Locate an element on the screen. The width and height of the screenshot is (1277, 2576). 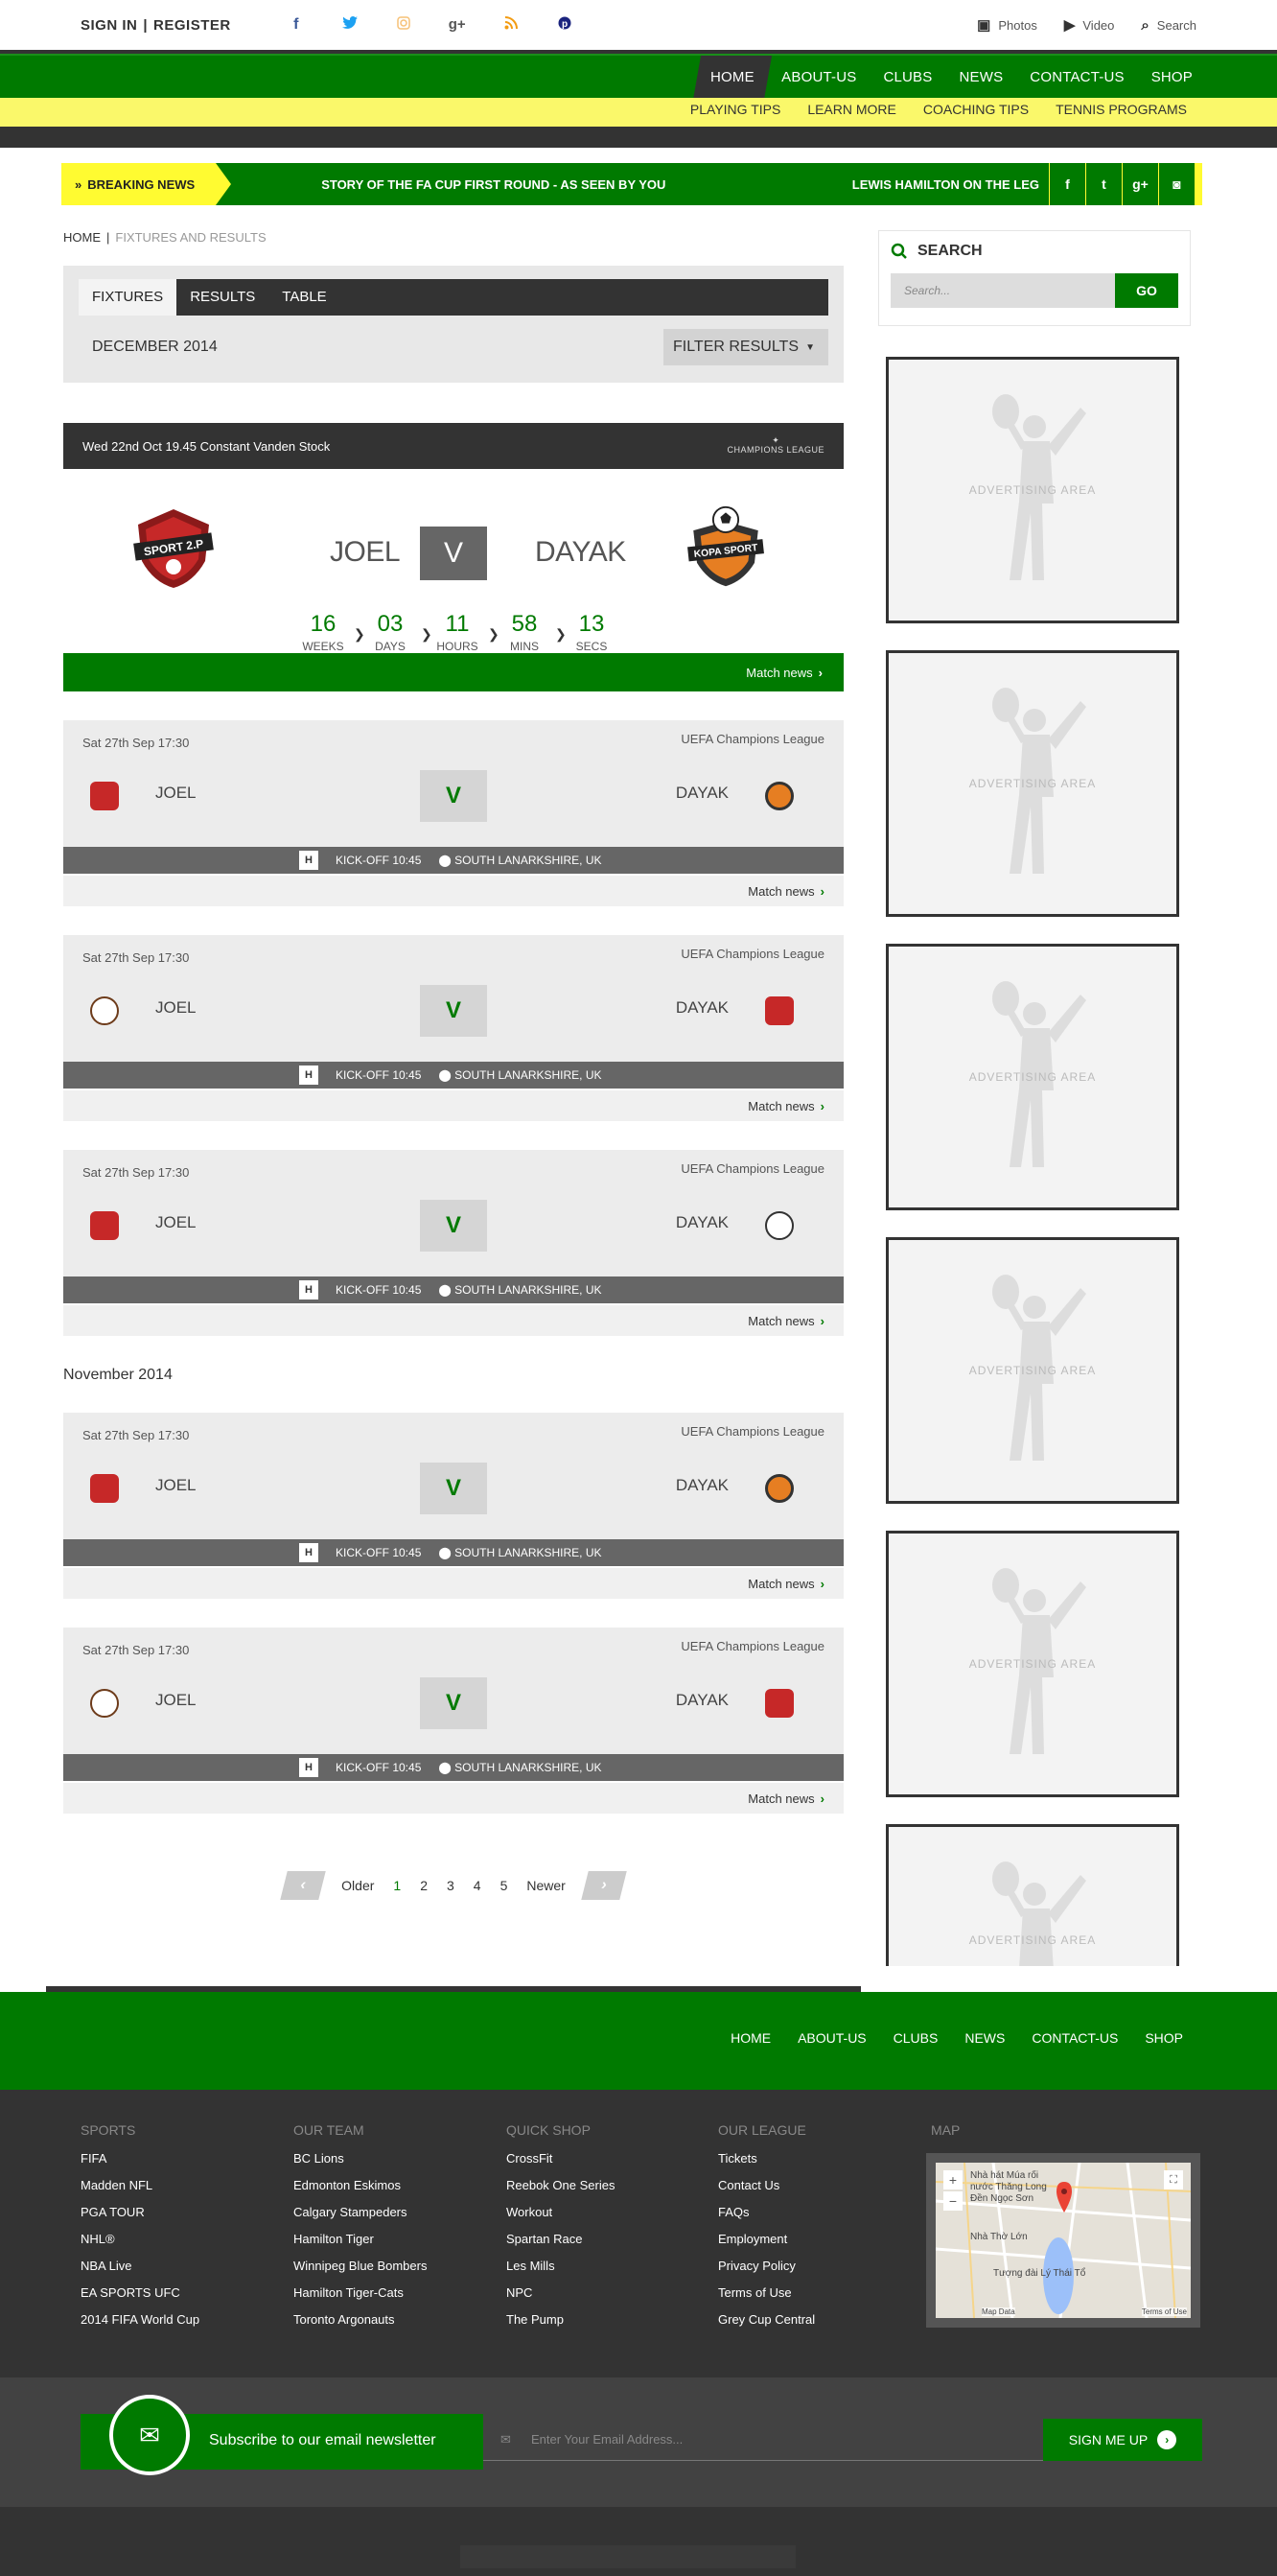
filter-results-dropdown: FILTER RESULTS ▼ is located at coordinates (745, 347).